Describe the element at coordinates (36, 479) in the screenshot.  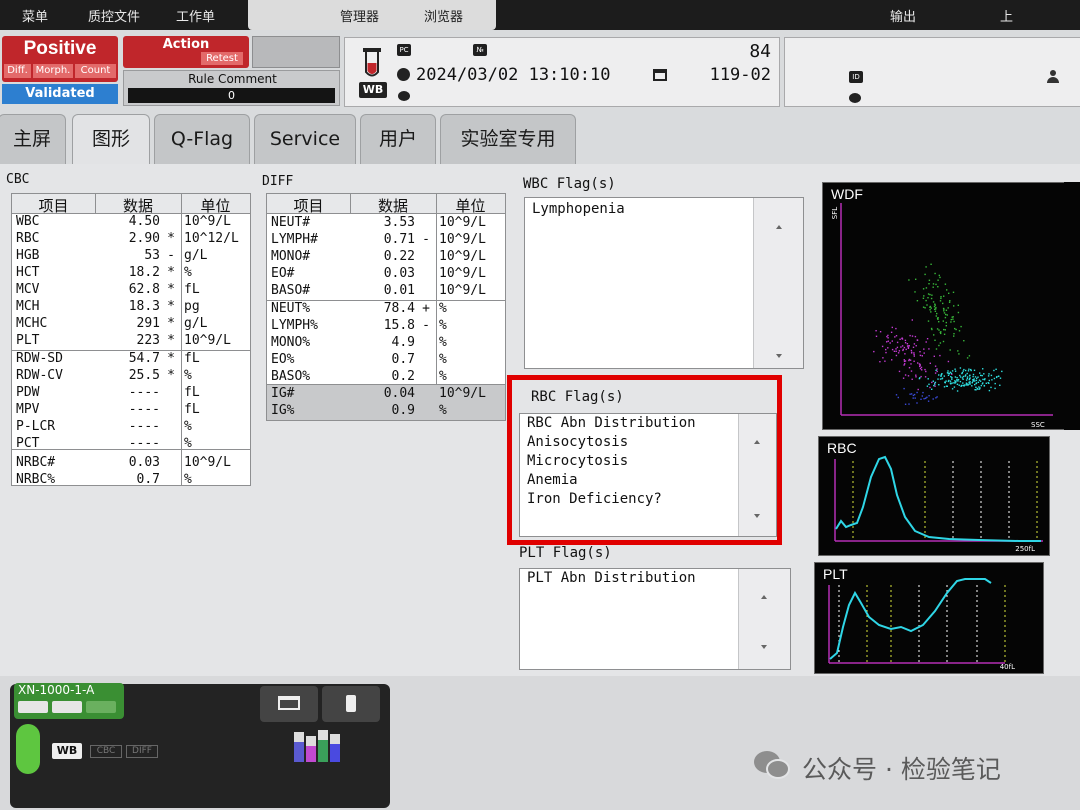
I see `cbc-item: NRBC%` at that location.